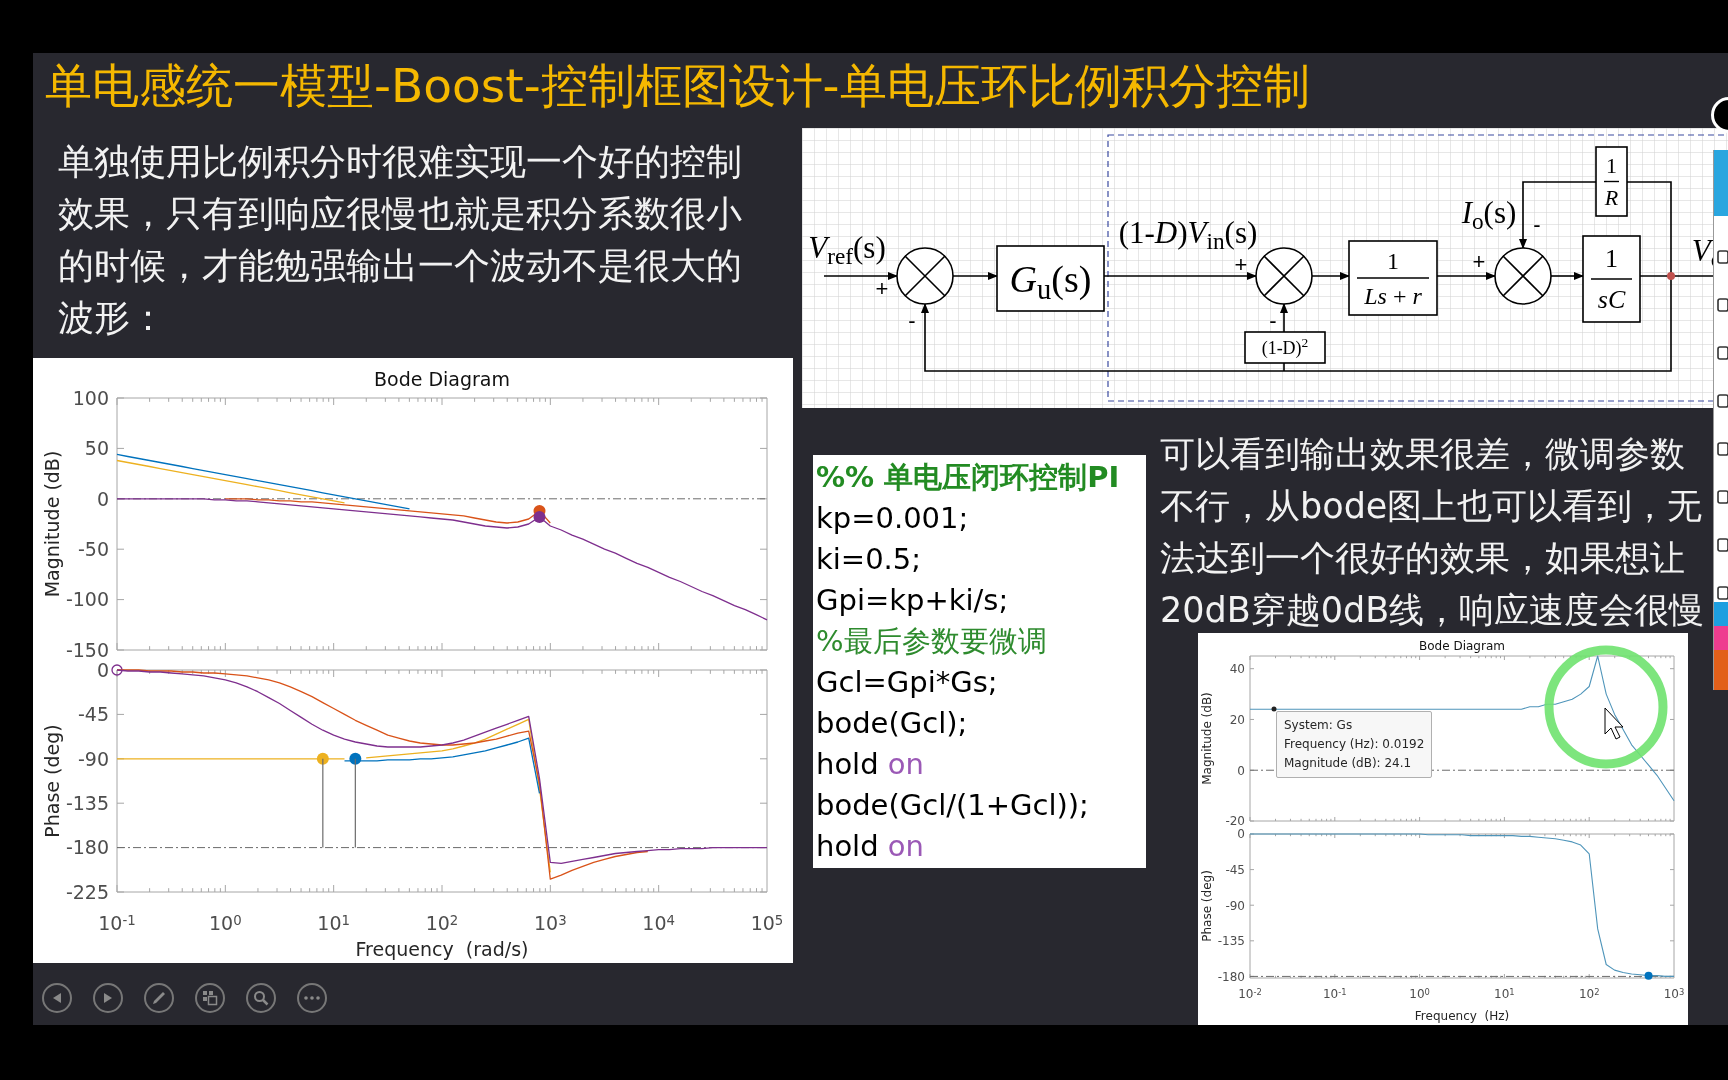  Describe the element at coordinates (90, 397) in the screenshot. I see `tick-label: 100` at that location.